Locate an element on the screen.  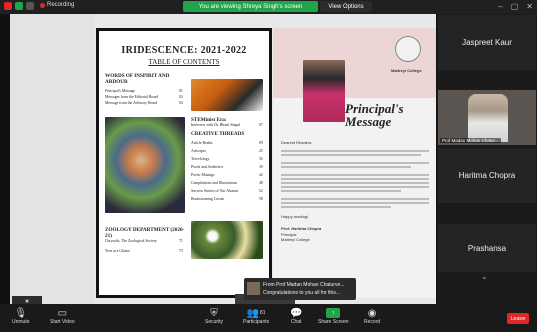
unmute-label: Unmute is located at coordinates (21, 322).